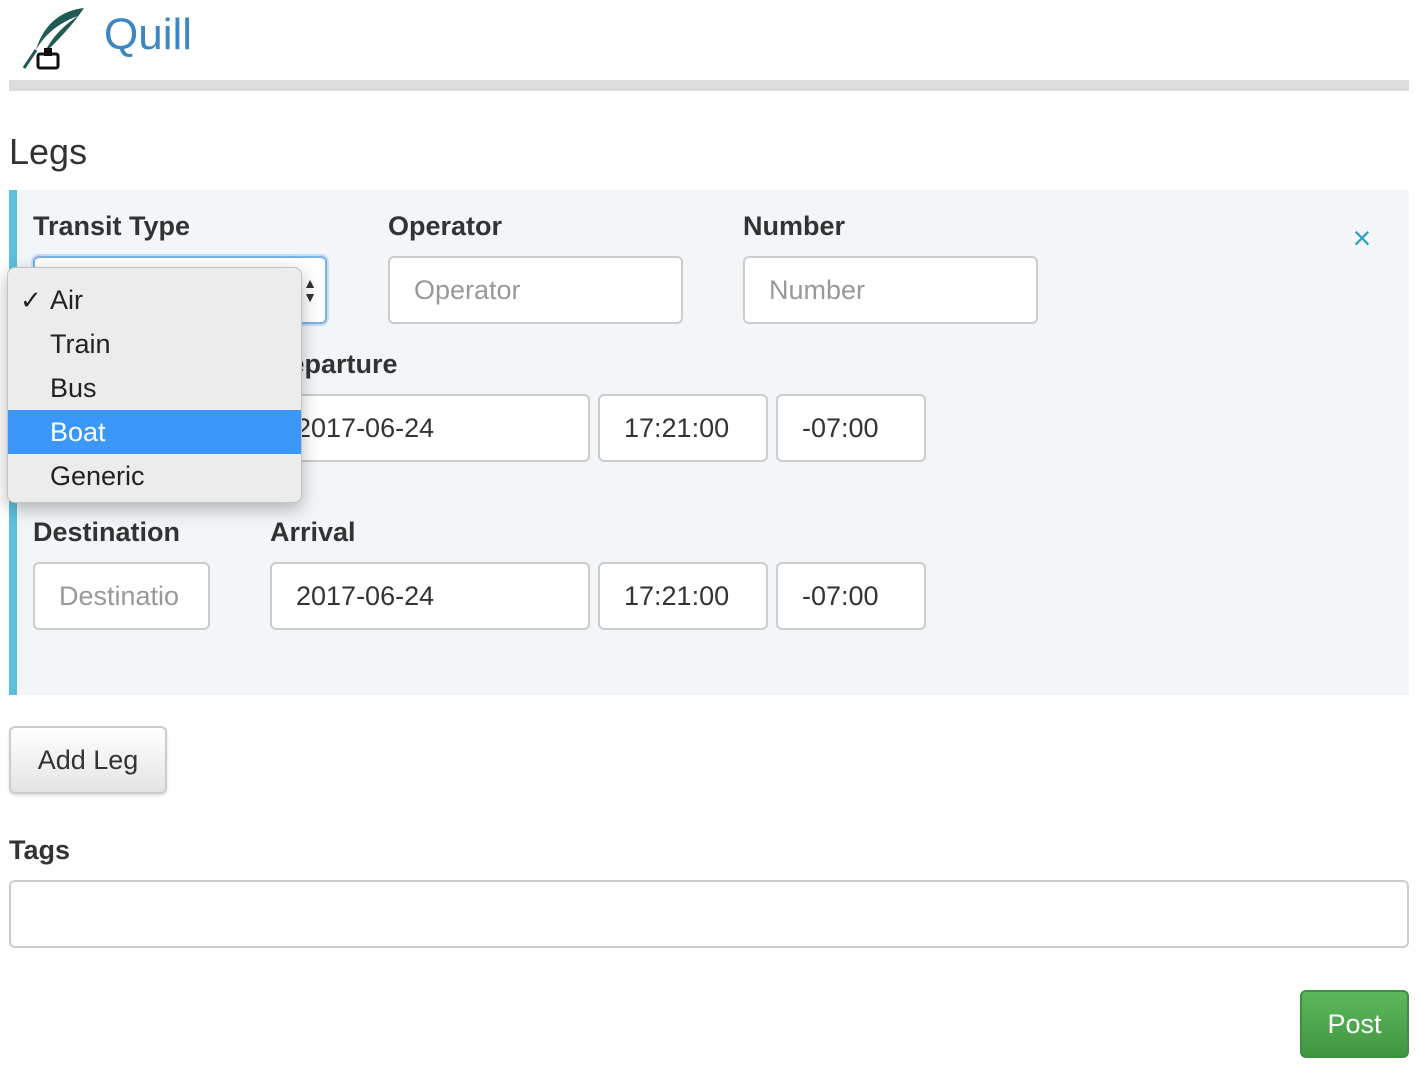 This screenshot has height=1076, width=1426. I want to click on legs-heading: Legs, so click(48, 151).